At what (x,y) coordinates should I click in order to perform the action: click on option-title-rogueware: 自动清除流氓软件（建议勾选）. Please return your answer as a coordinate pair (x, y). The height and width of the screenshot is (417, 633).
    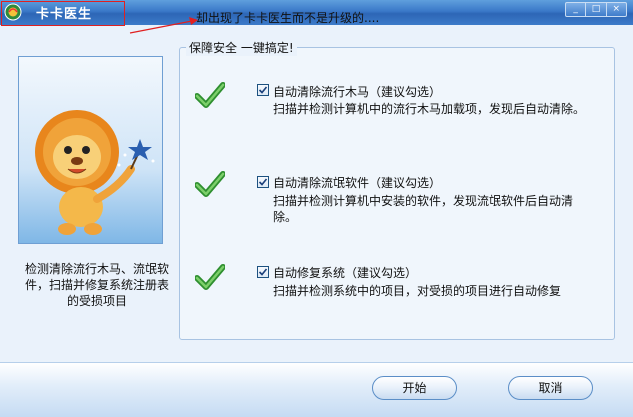
    Looking at the image, I should click on (357, 182).